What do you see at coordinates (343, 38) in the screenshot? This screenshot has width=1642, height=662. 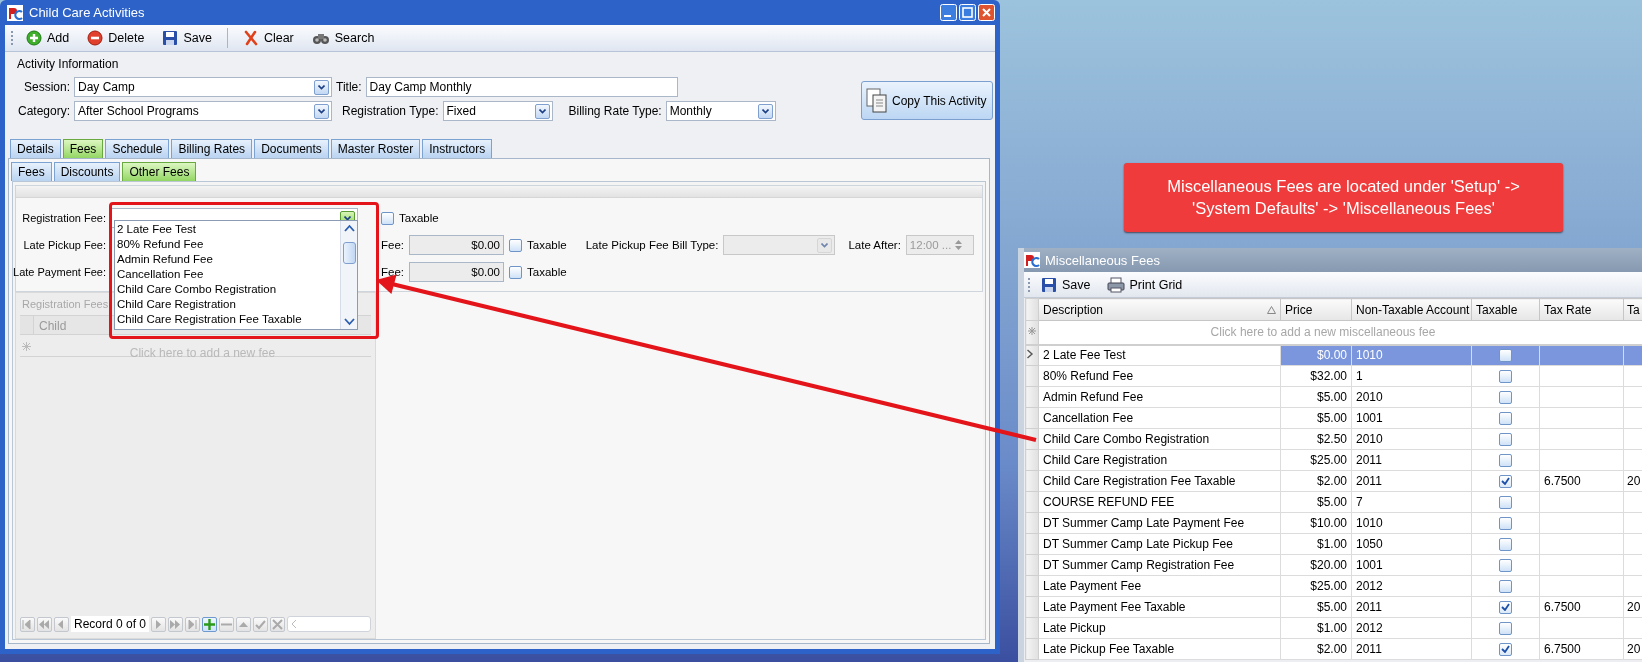 I see `search-button: Search` at bounding box center [343, 38].